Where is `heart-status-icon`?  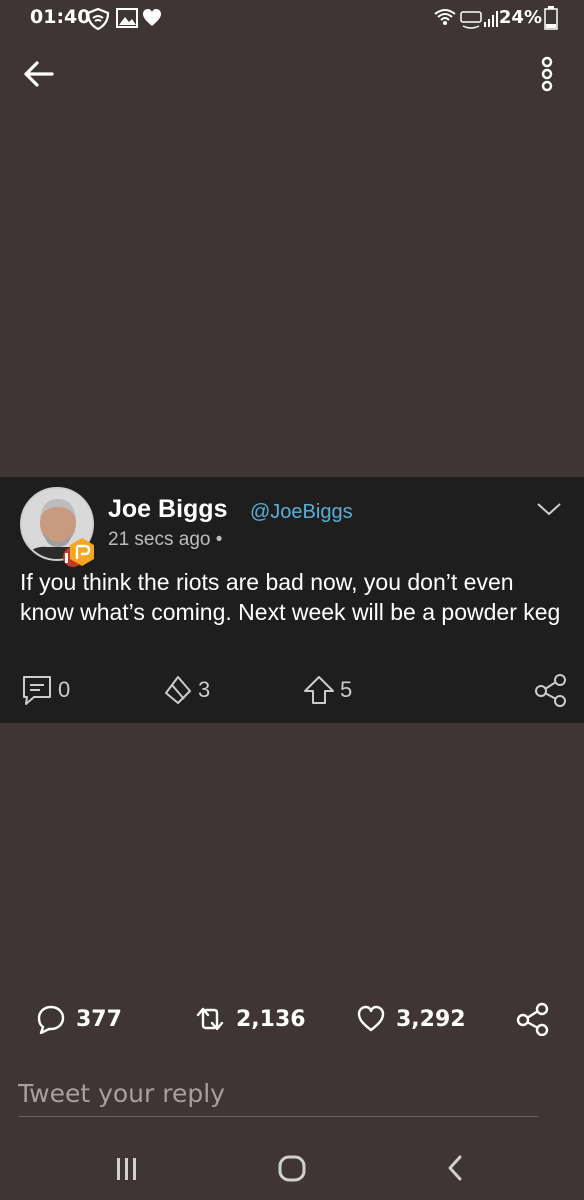
heart-status-icon is located at coordinates (152, 17).